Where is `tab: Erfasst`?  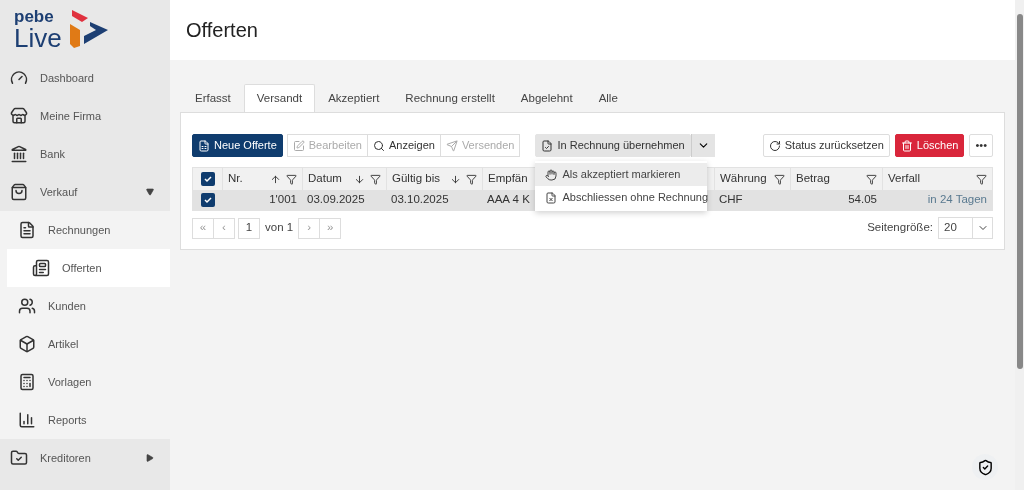
tab: Erfasst is located at coordinates (213, 98).